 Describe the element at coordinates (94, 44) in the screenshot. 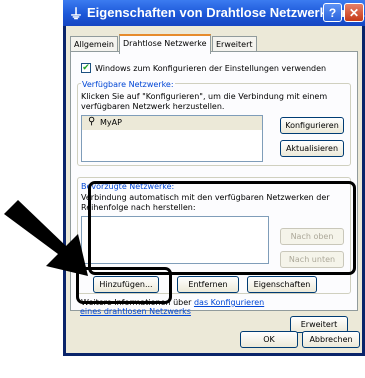

I see `tab-general: Allgemein` at that location.